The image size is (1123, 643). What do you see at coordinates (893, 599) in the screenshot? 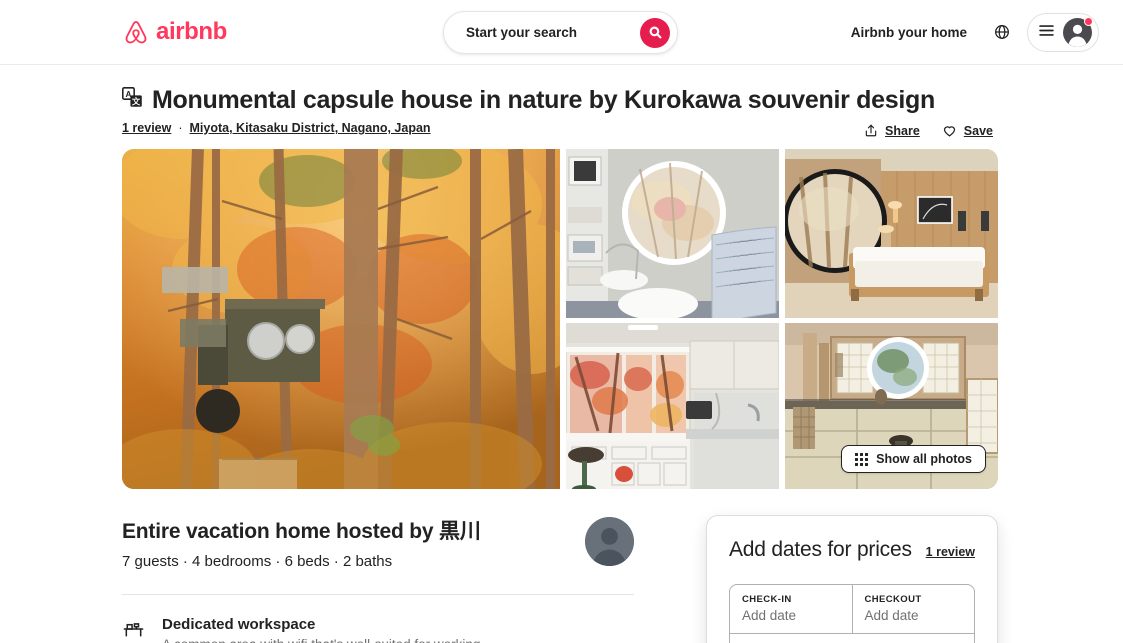
I see `checkout-label: CHECKOUT` at bounding box center [893, 599].